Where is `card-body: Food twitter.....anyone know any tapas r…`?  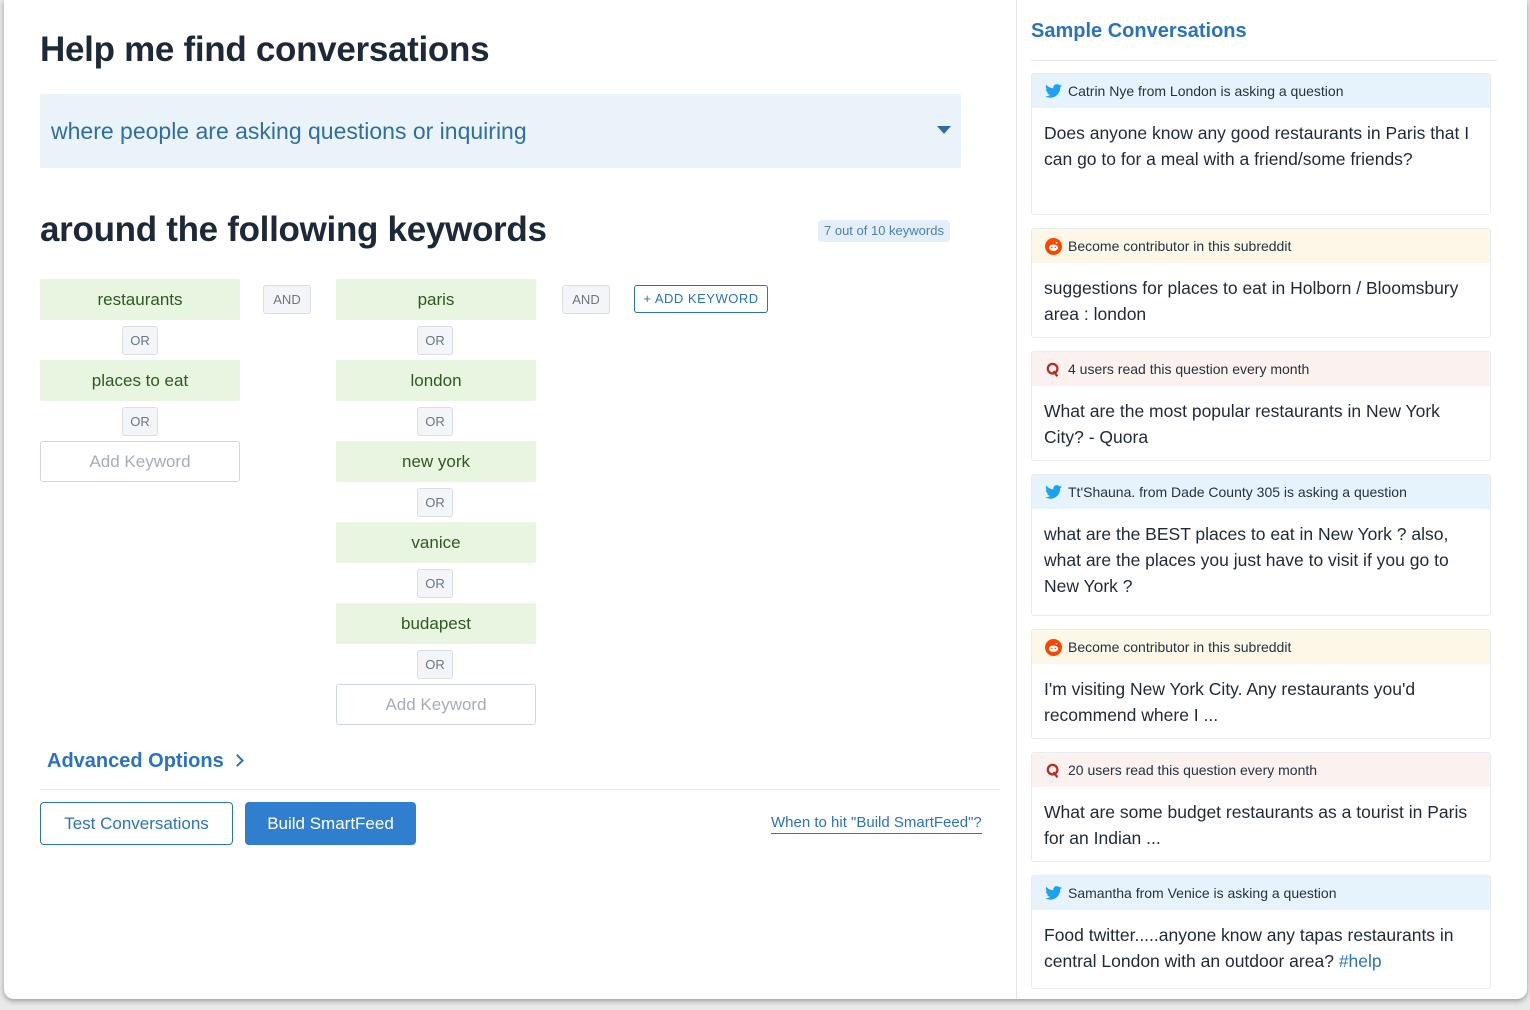
card-body: Food twitter.....anyone know any tapas r… is located at coordinates (1261, 948).